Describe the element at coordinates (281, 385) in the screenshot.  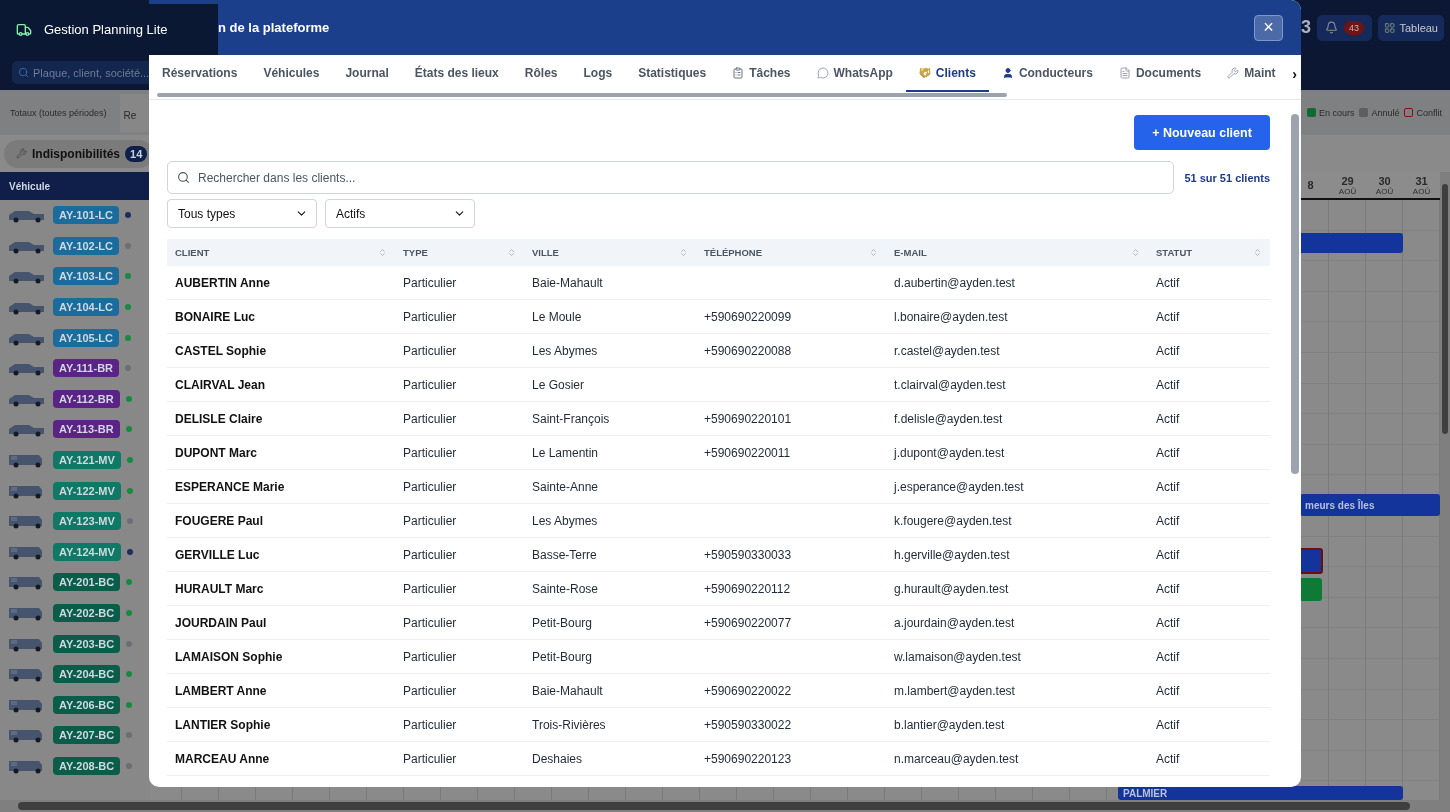
I see `table-cell: CLAIRVAL Jean` at that location.